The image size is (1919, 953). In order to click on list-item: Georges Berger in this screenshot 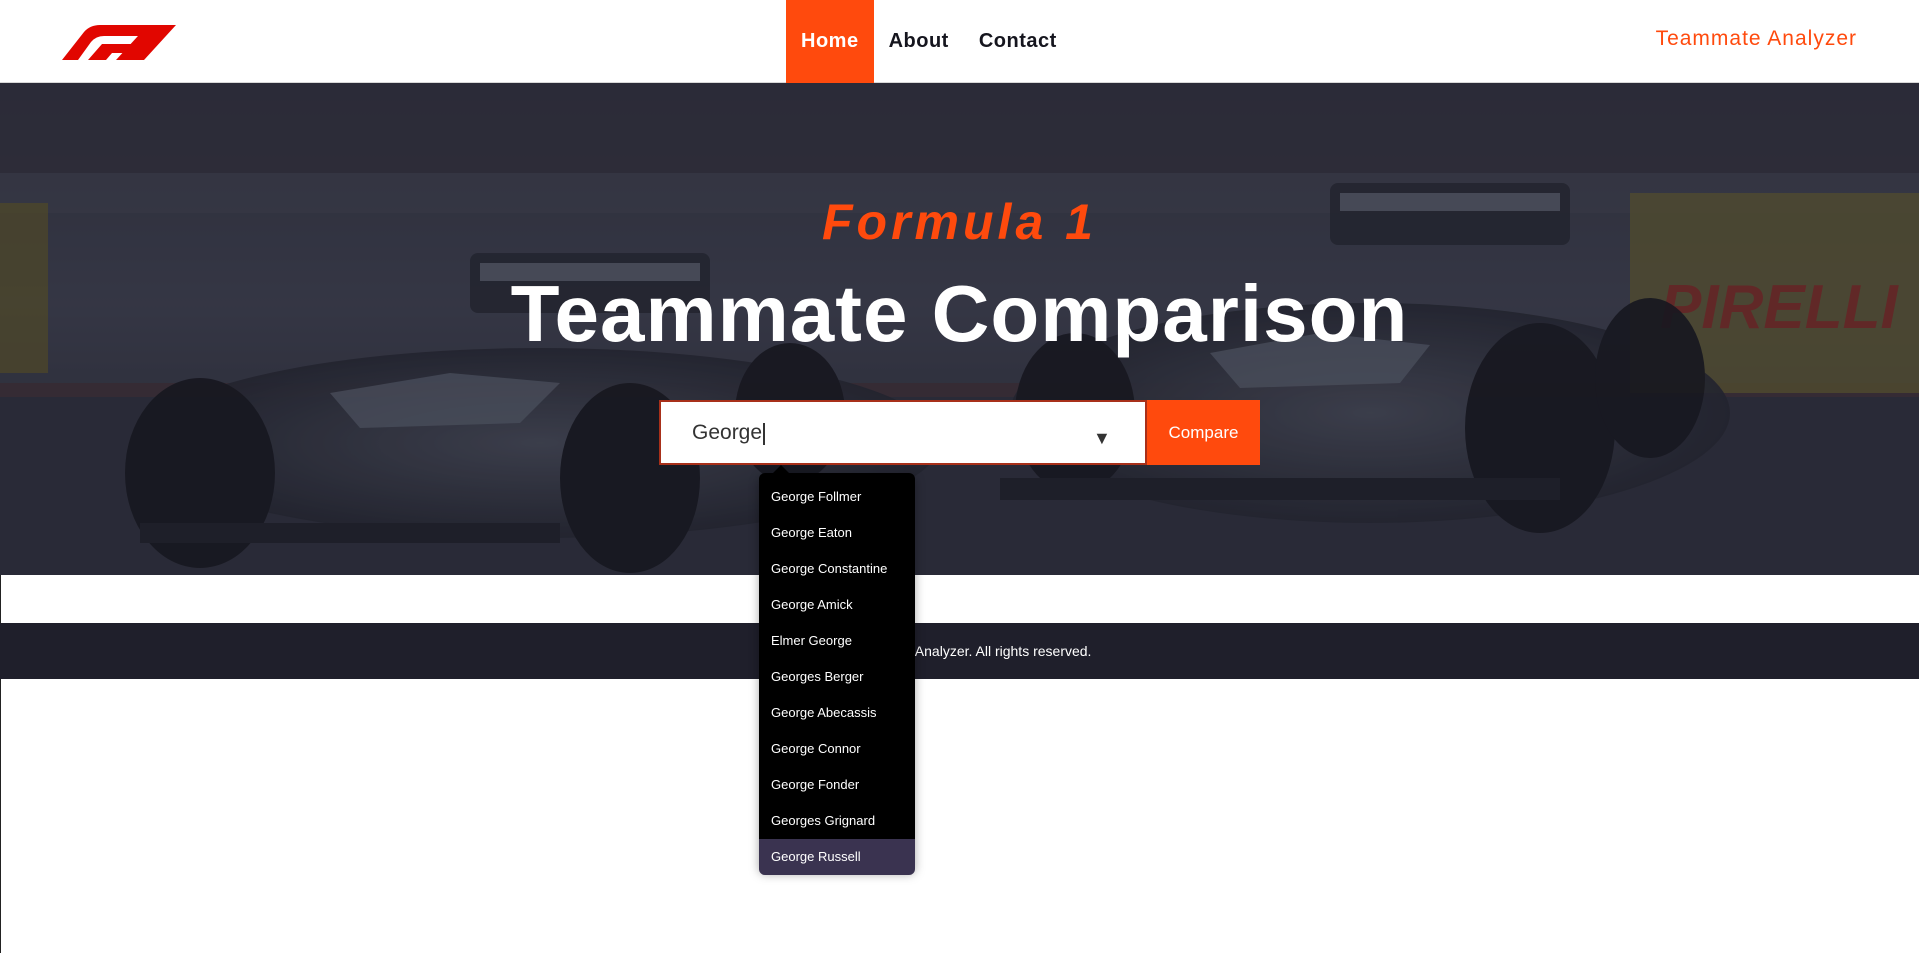, I will do `click(837, 677)`.